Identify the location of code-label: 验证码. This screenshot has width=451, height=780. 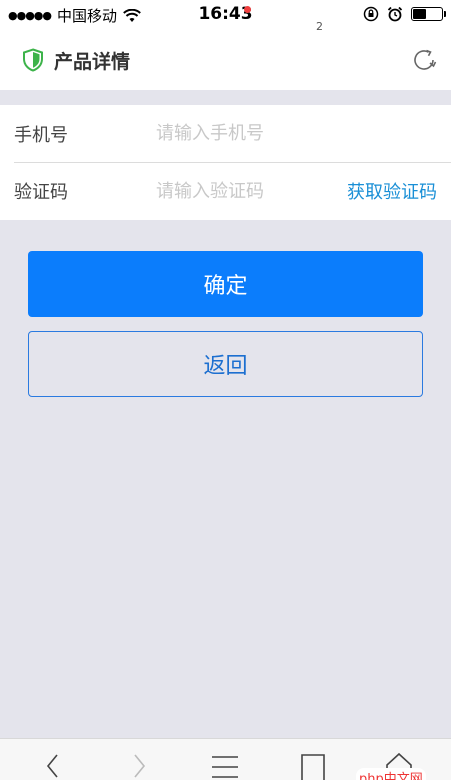
(41, 192).